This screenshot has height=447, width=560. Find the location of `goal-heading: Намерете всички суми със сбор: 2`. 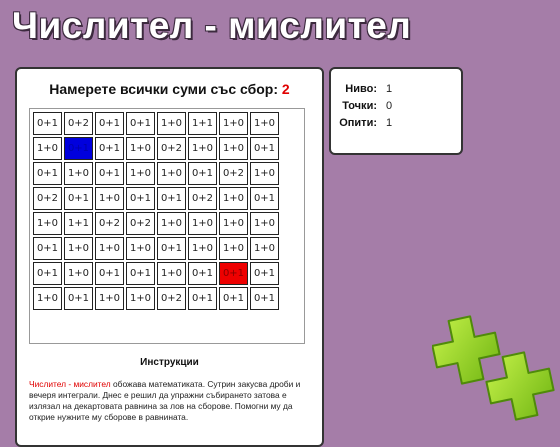

goal-heading: Намерете всички суми със сбор: 2 is located at coordinates (169, 89).